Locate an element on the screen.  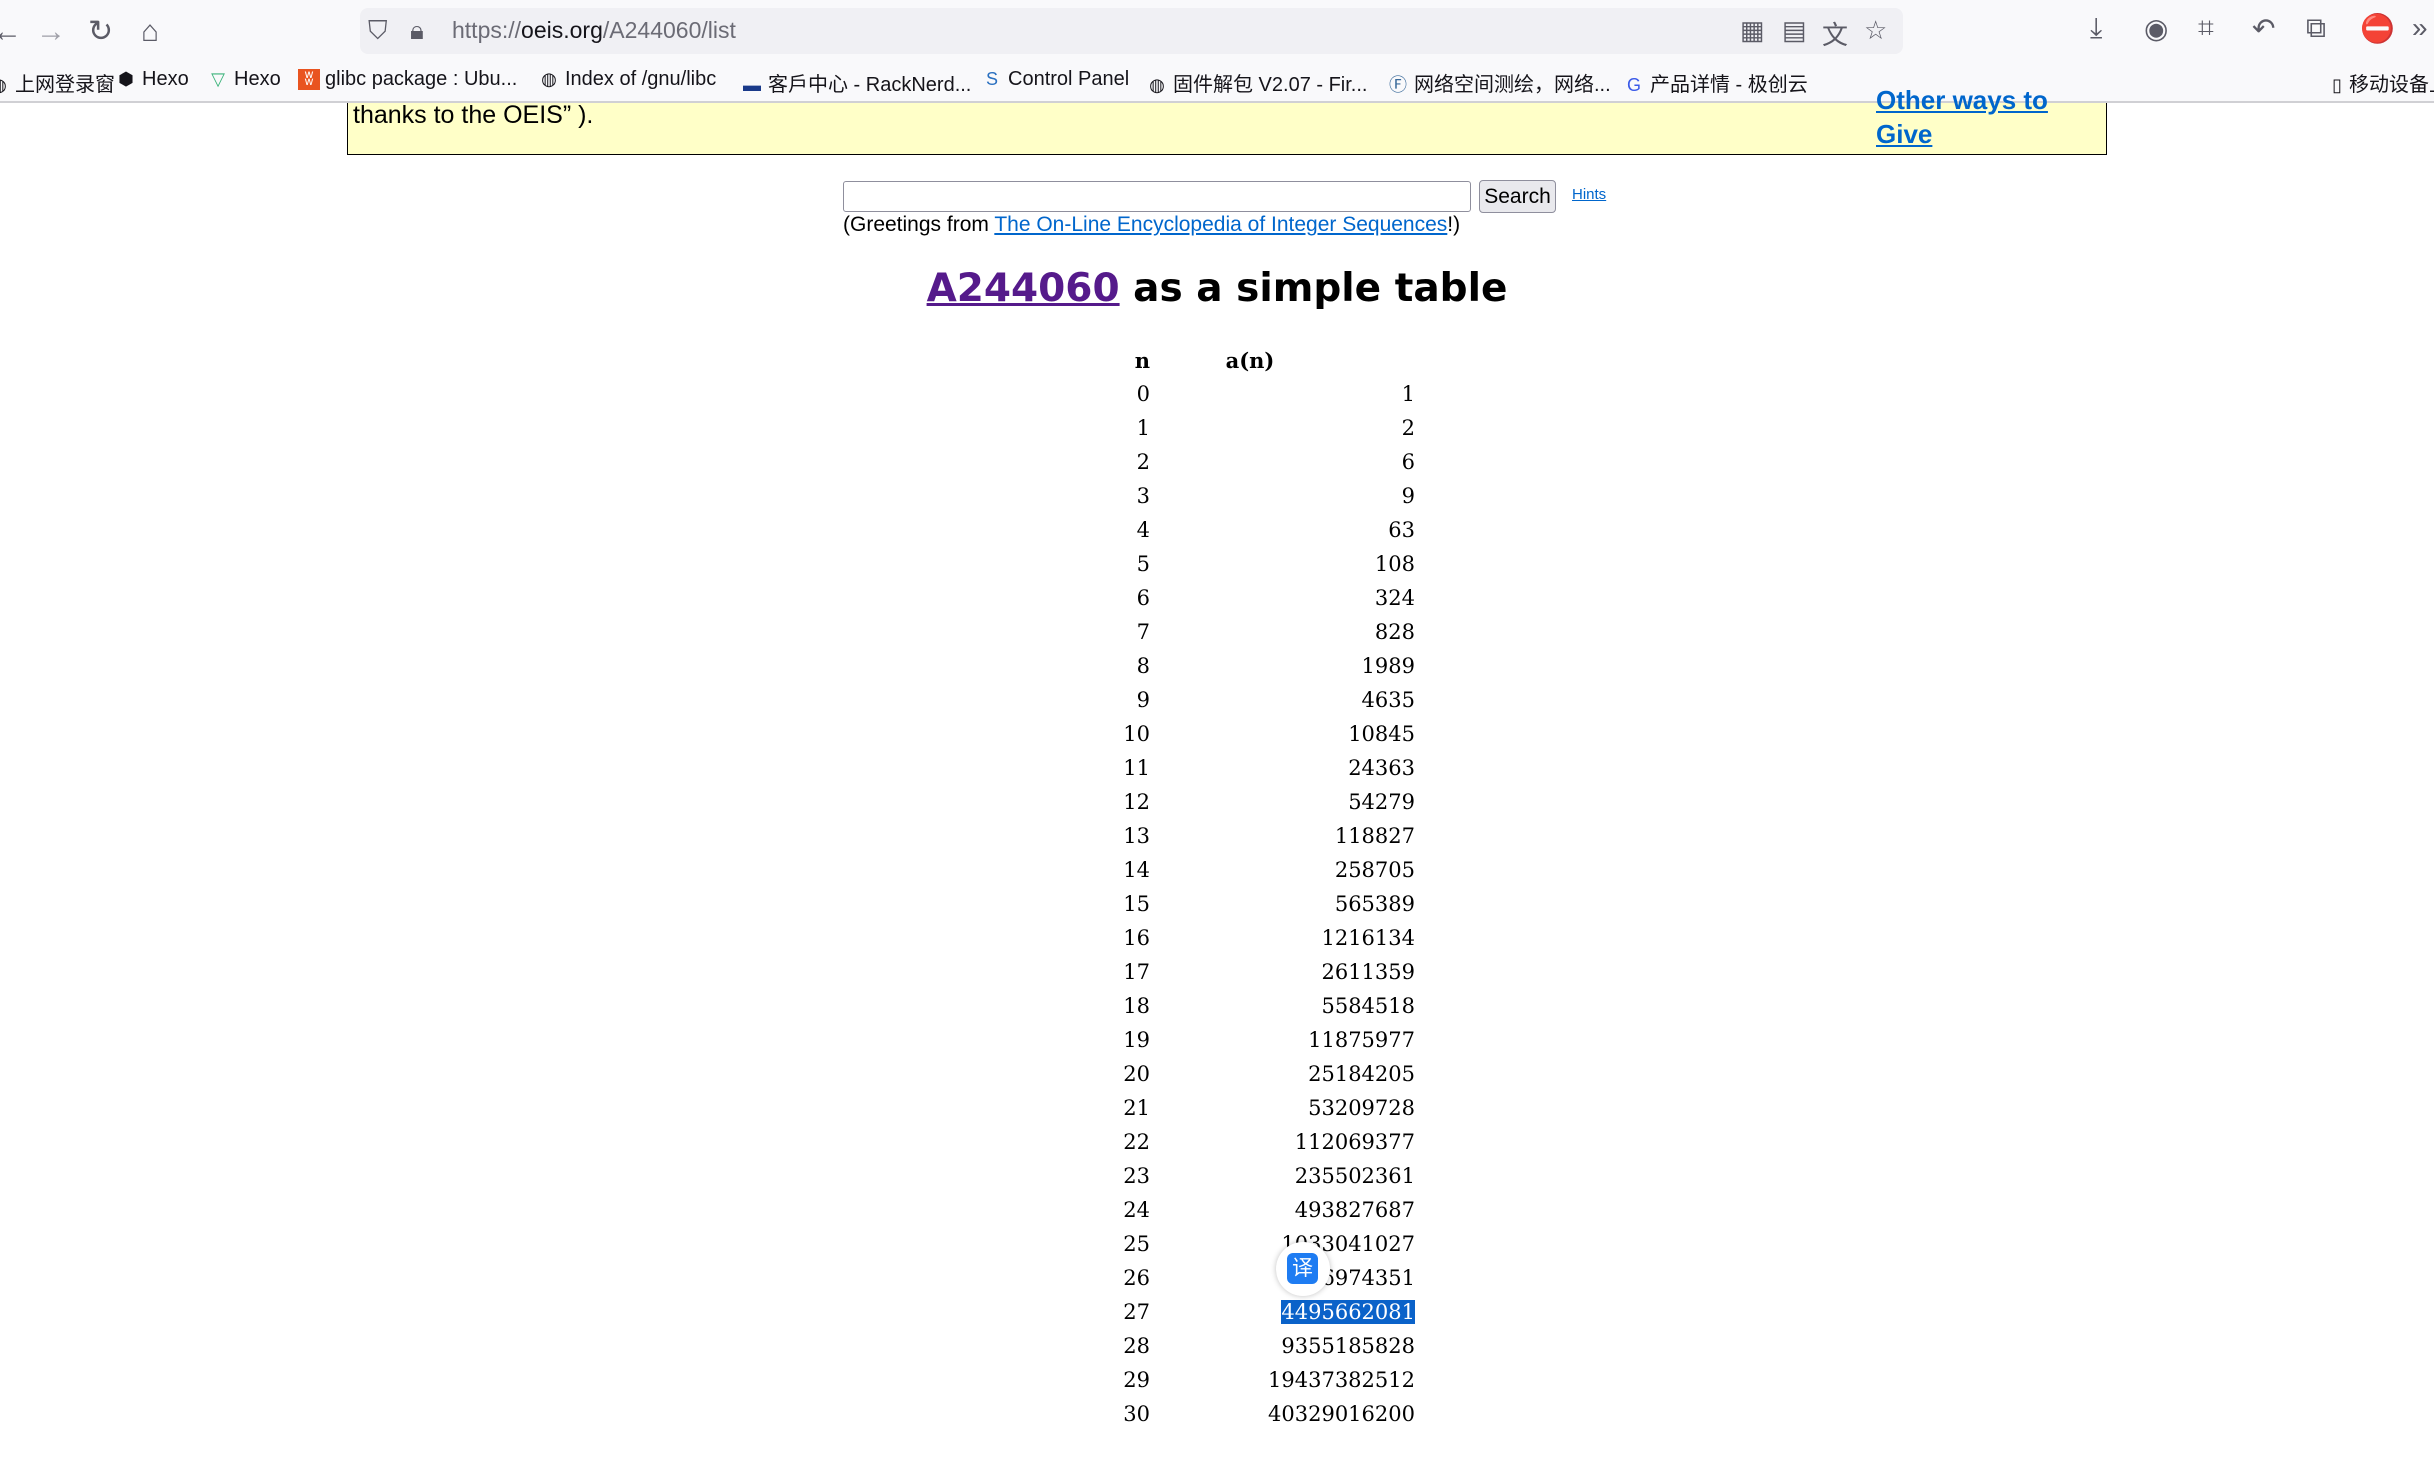
bookmark: ◍上网登录窗 is located at coordinates (57, 82).